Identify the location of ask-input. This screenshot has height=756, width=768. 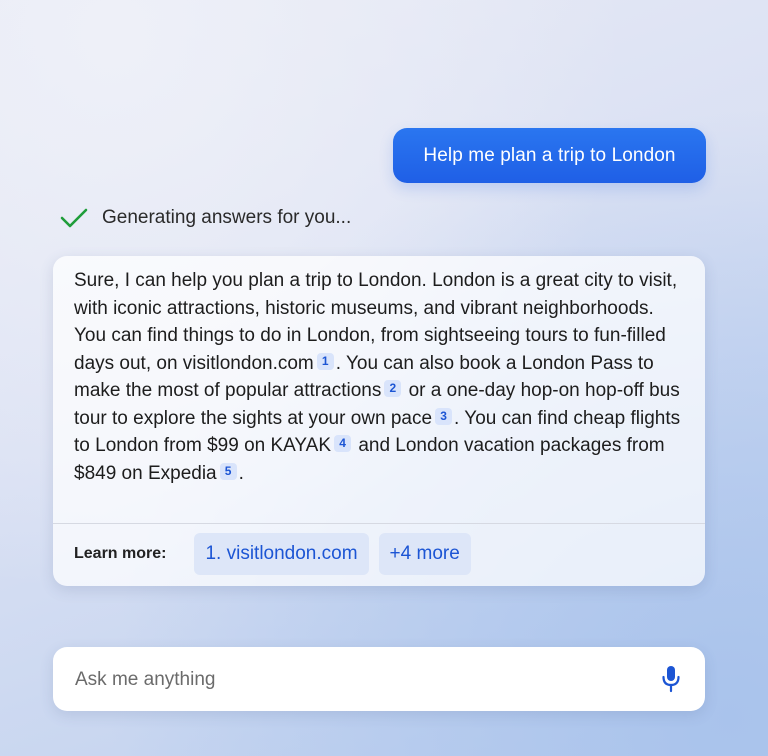
(355, 680).